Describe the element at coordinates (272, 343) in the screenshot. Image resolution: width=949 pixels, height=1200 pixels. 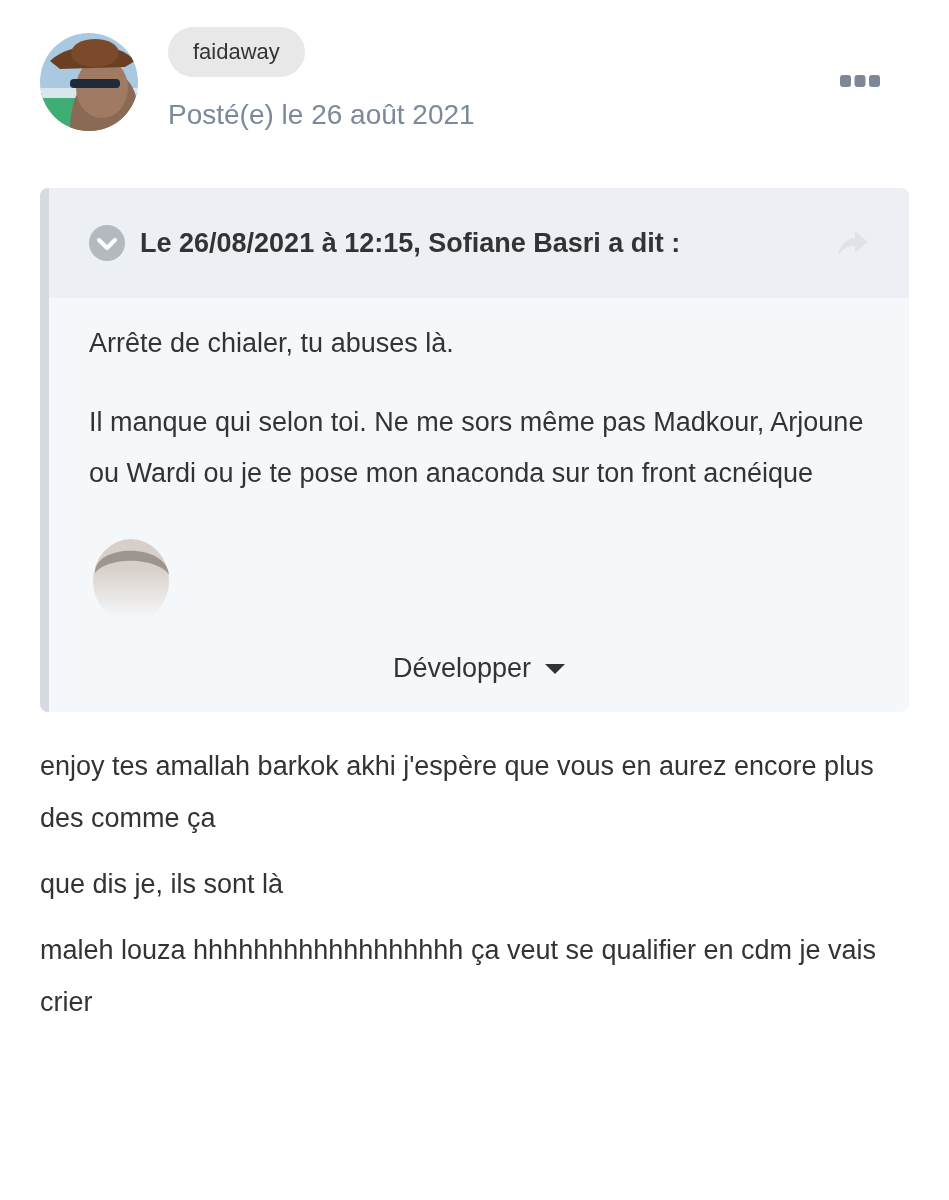
I see `quote-text: Arrête de chialer, tu abuses là.` at that location.